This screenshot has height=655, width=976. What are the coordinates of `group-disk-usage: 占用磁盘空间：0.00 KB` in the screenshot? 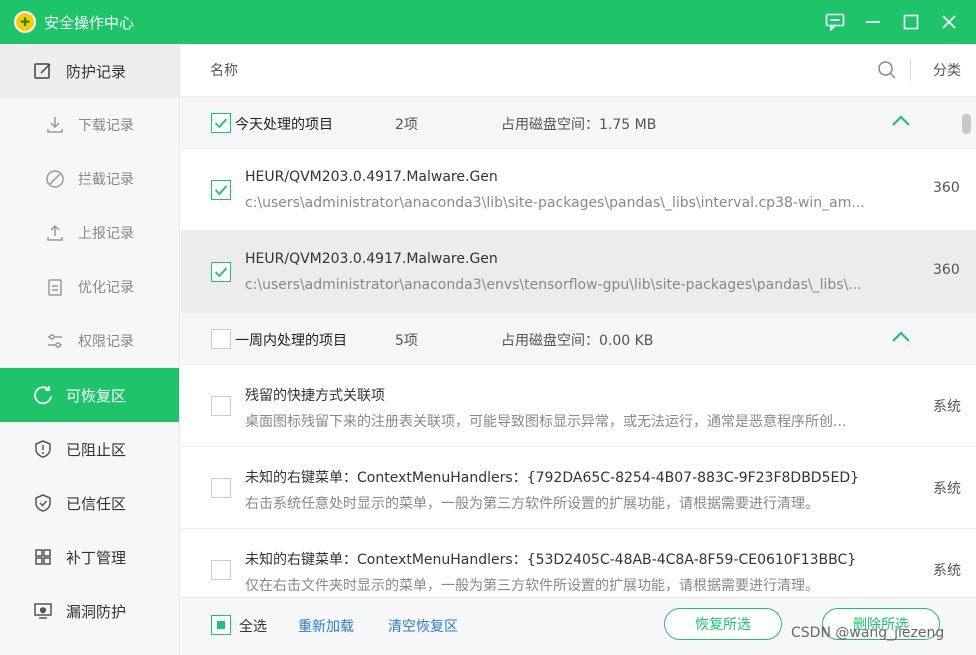 It's located at (577, 341).